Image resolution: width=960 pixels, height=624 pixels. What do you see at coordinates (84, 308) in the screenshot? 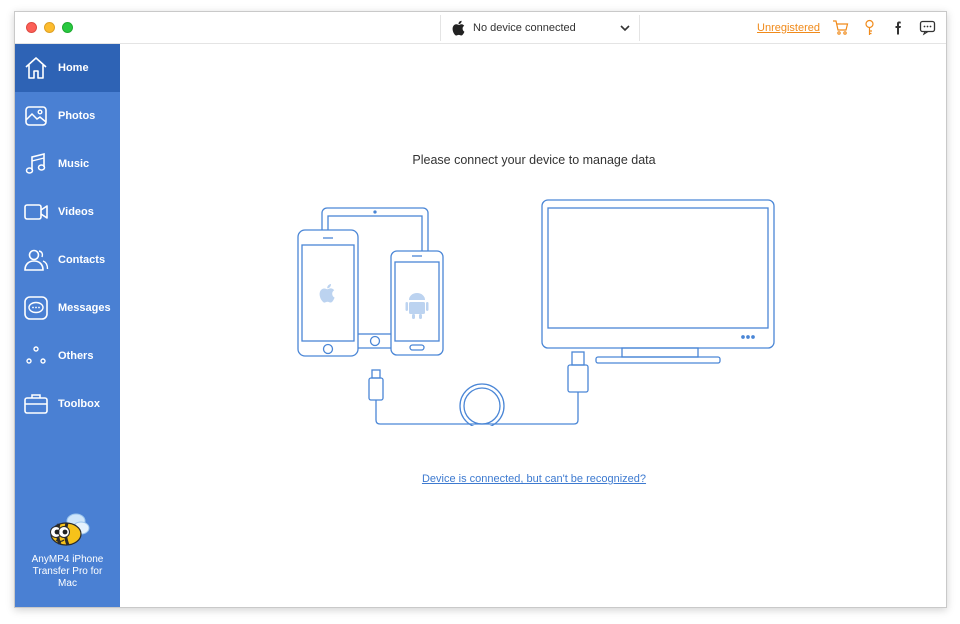
I see `sidebar-item-label: Messages` at bounding box center [84, 308].